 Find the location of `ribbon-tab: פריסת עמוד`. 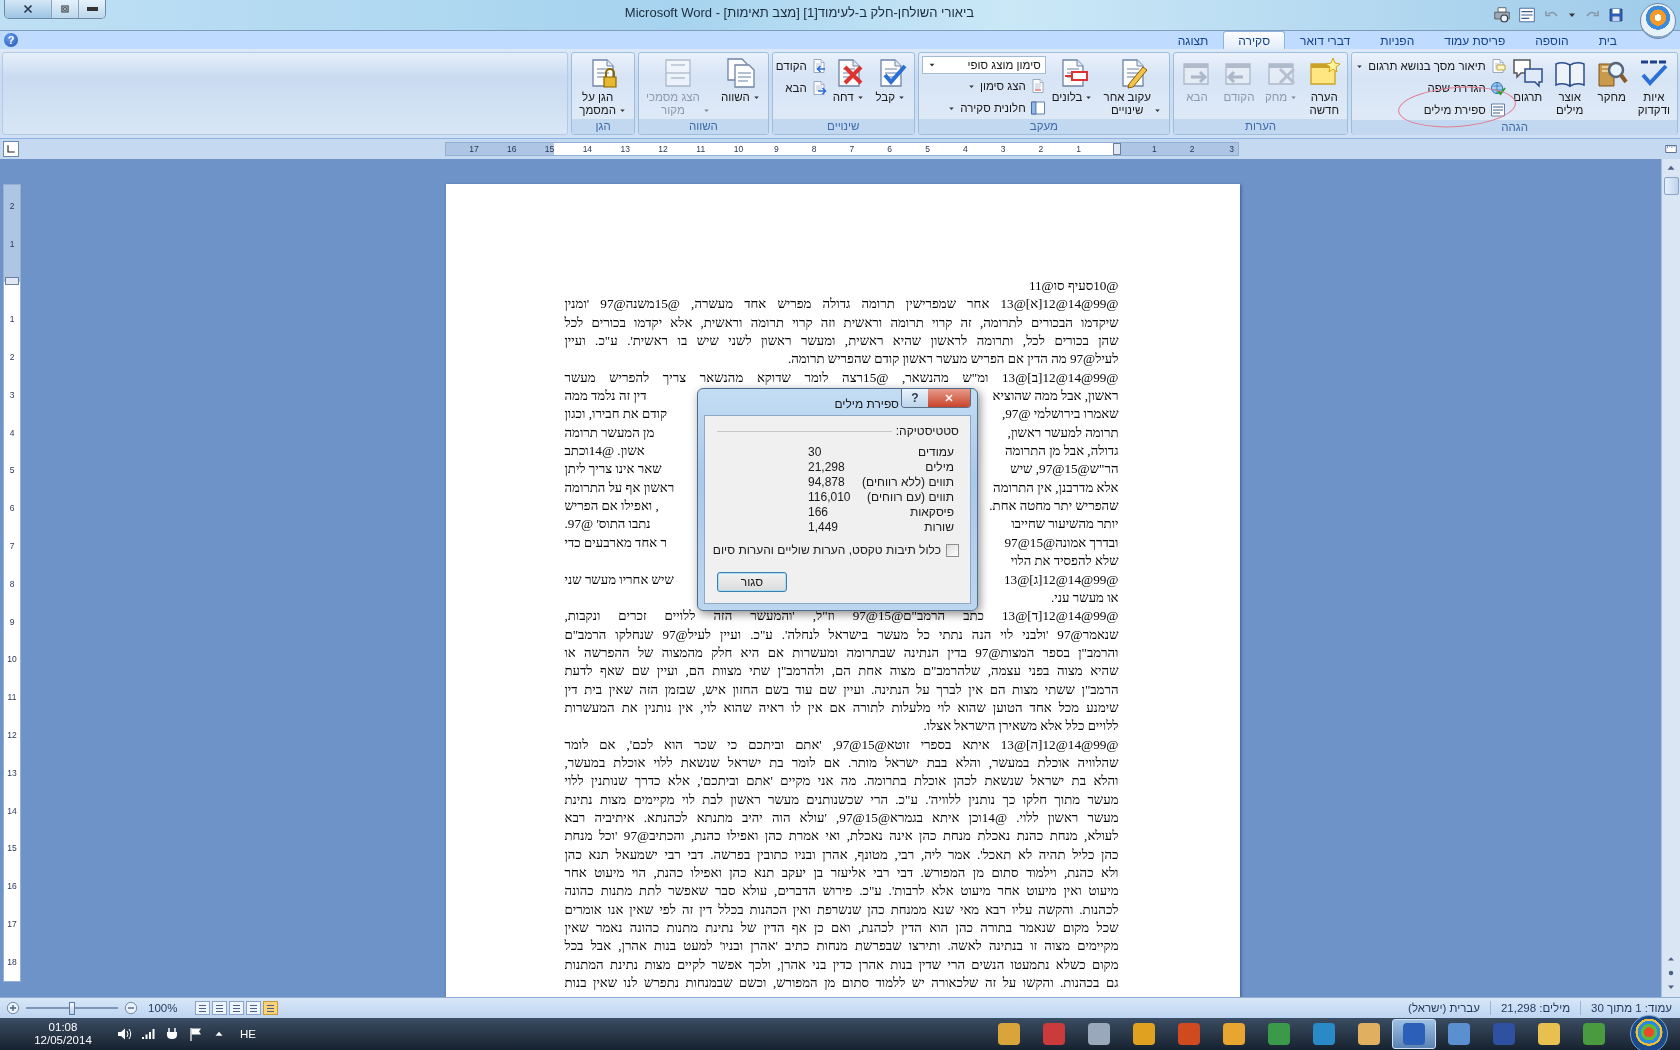

ribbon-tab: פריסת עמוד is located at coordinates (1475, 40).